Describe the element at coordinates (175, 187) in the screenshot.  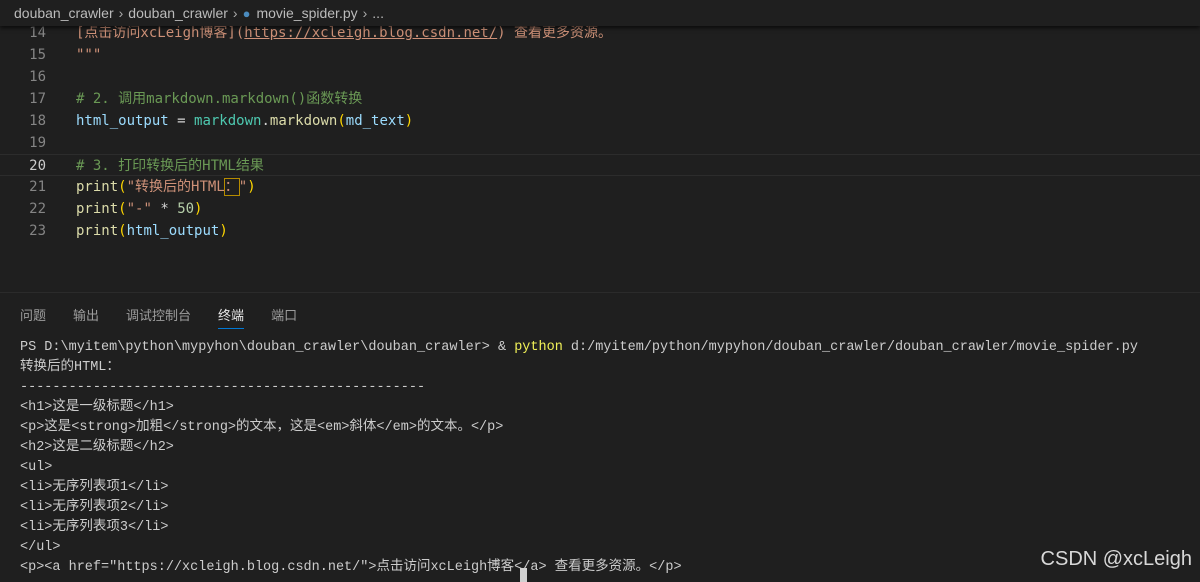
I see `code-token: "转换后的HTML` at that location.